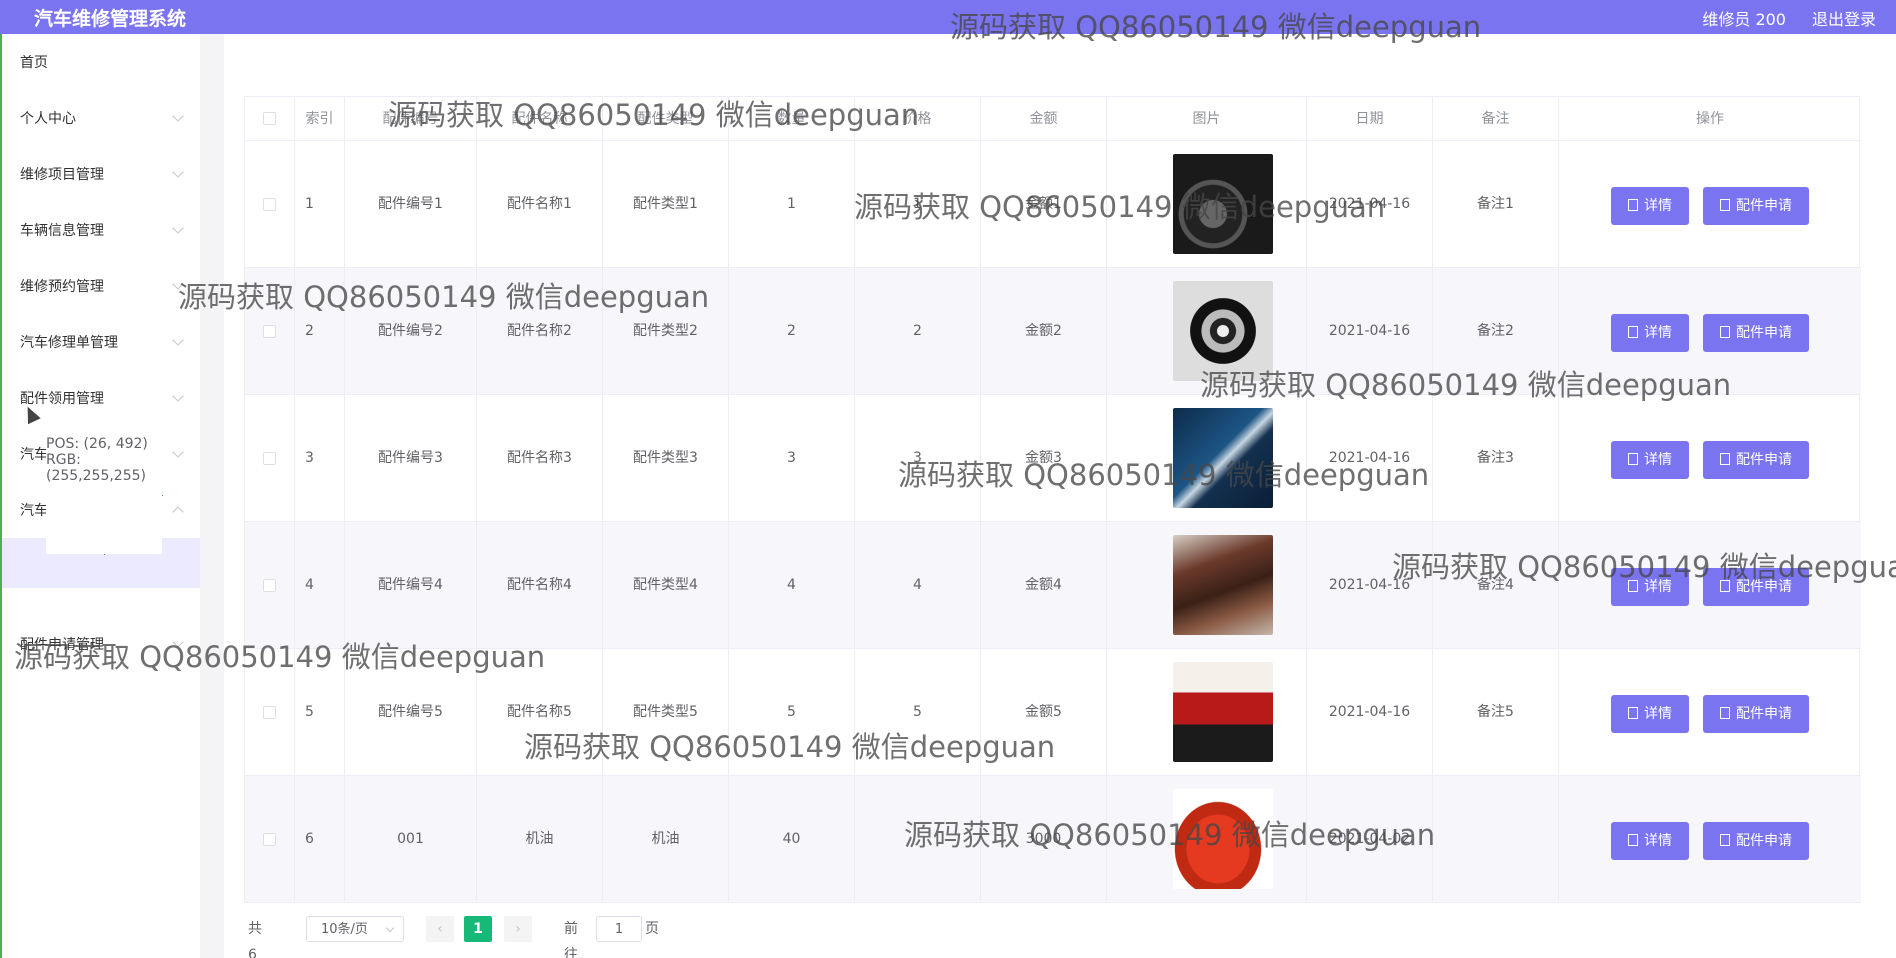 This screenshot has width=1896, height=958. Describe the element at coordinates (1044, 204) in the screenshot. I see `amount: 金额1` at that location.